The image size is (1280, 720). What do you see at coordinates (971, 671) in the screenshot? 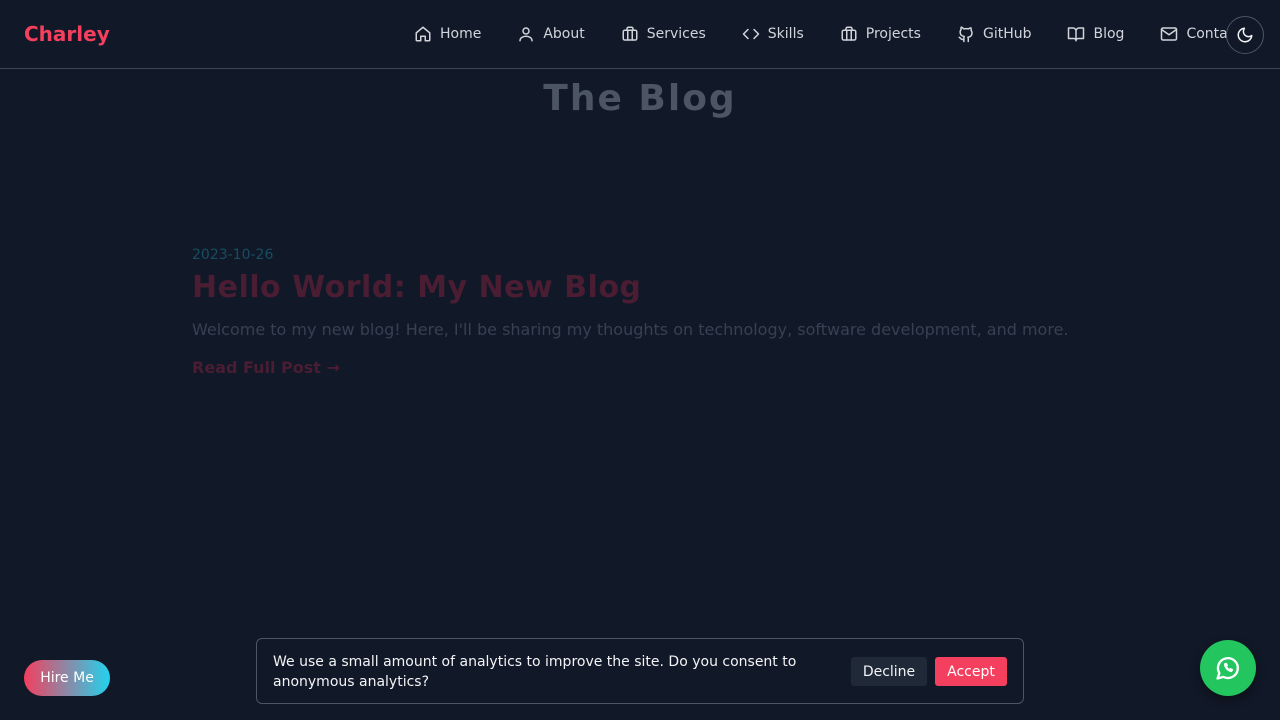
I see `accept-button: Accept` at bounding box center [971, 671].